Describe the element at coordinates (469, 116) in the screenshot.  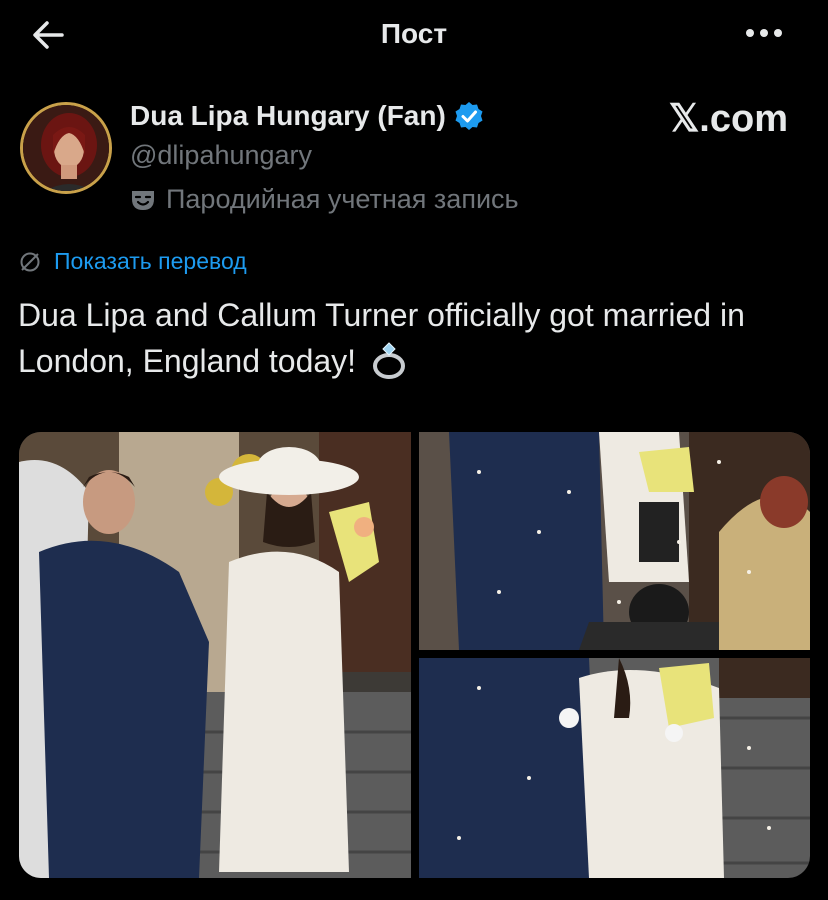
I see `verified-badge-icon` at that location.